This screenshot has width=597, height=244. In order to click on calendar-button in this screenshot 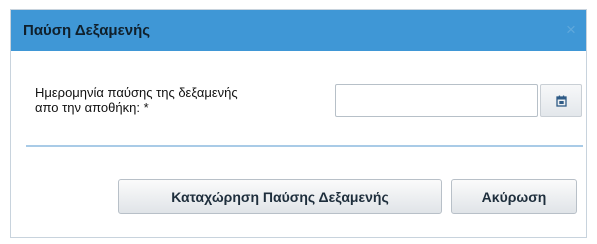, I will do `click(561, 100)`.